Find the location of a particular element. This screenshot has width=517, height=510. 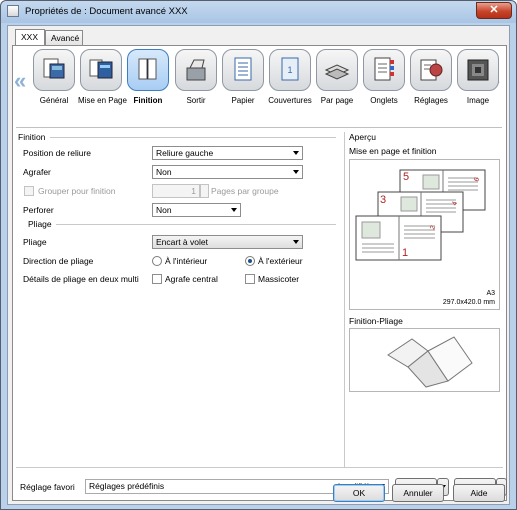

staple-label: Agrafer is located at coordinates (37, 172).